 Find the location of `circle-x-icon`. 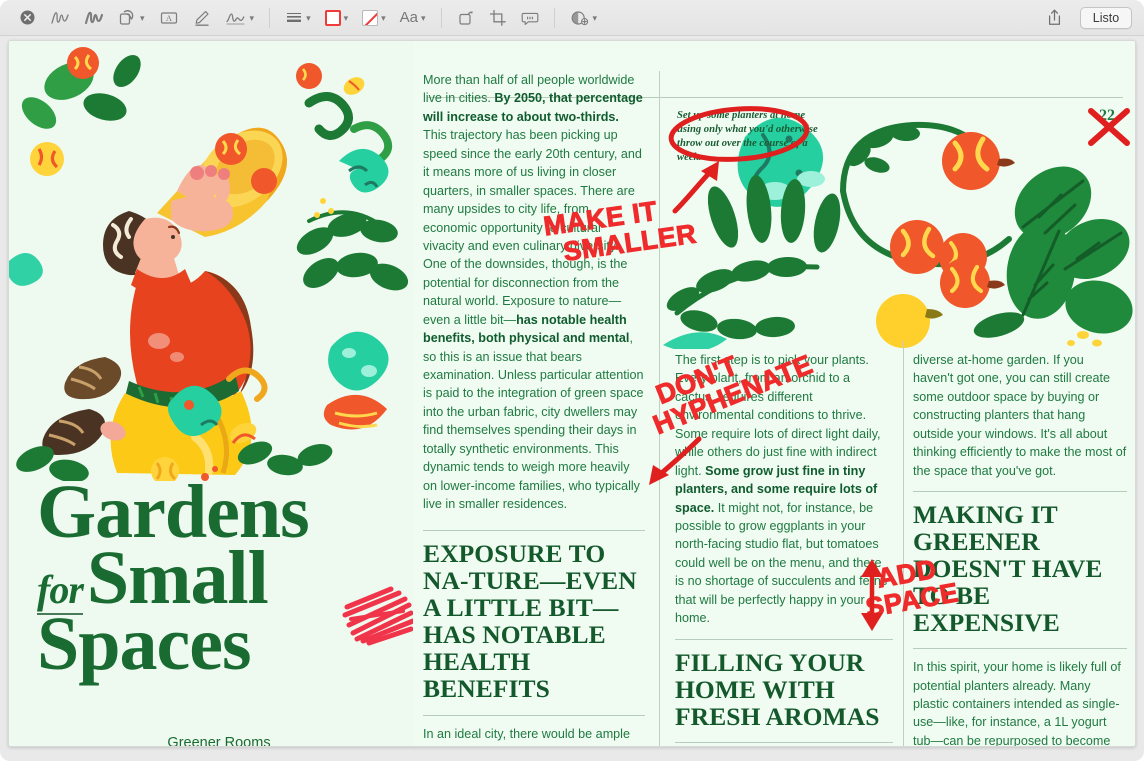

circle-x-icon is located at coordinates (27, 17).